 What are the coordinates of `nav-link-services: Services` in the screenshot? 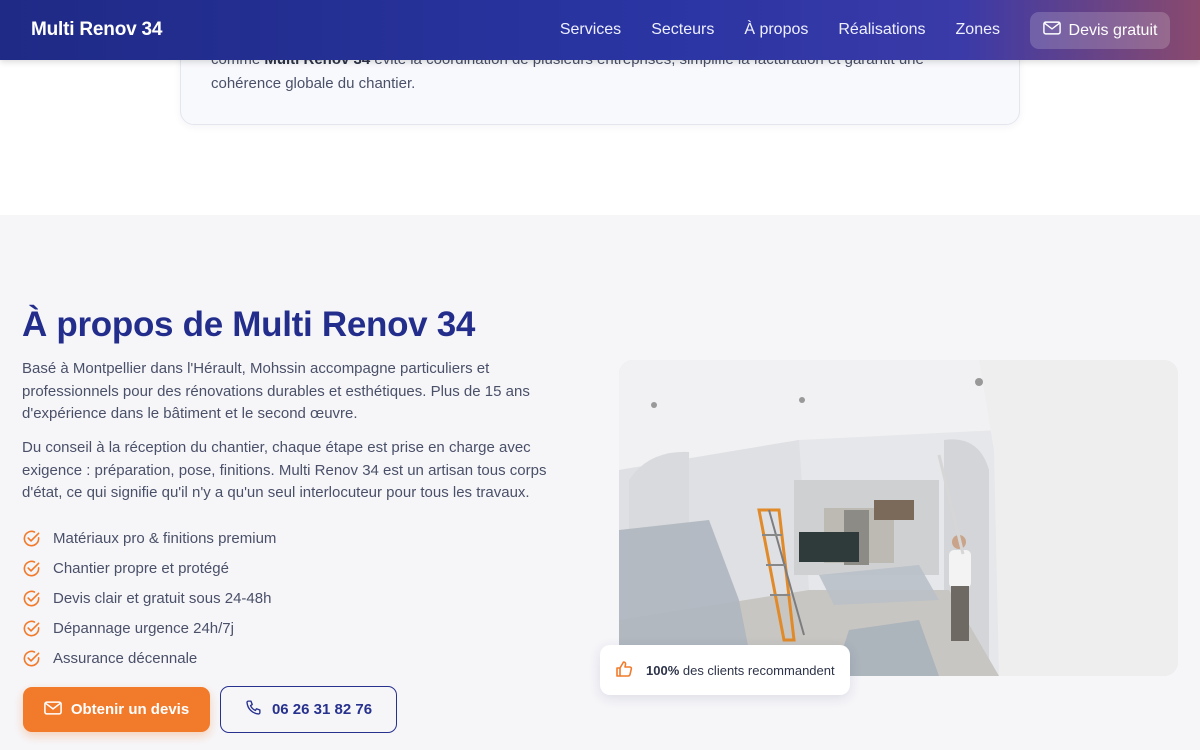 It's located at (590, 30).